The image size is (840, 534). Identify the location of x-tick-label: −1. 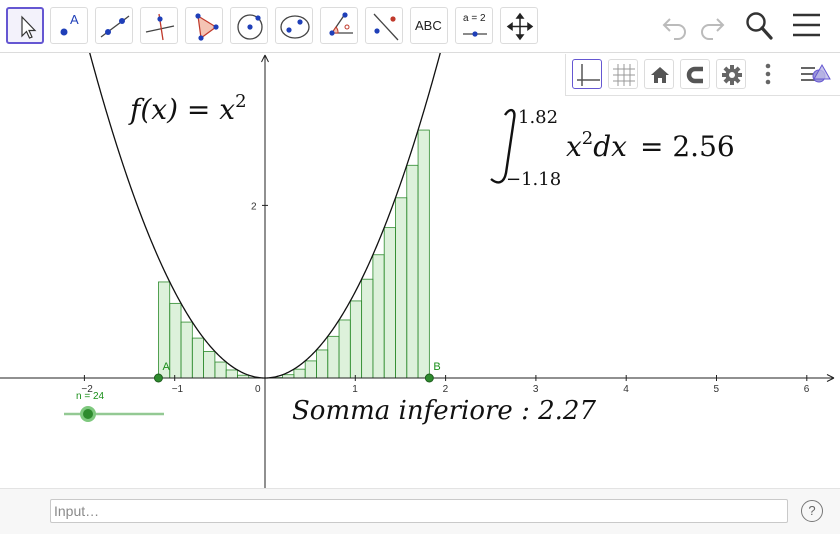
(178, 389).